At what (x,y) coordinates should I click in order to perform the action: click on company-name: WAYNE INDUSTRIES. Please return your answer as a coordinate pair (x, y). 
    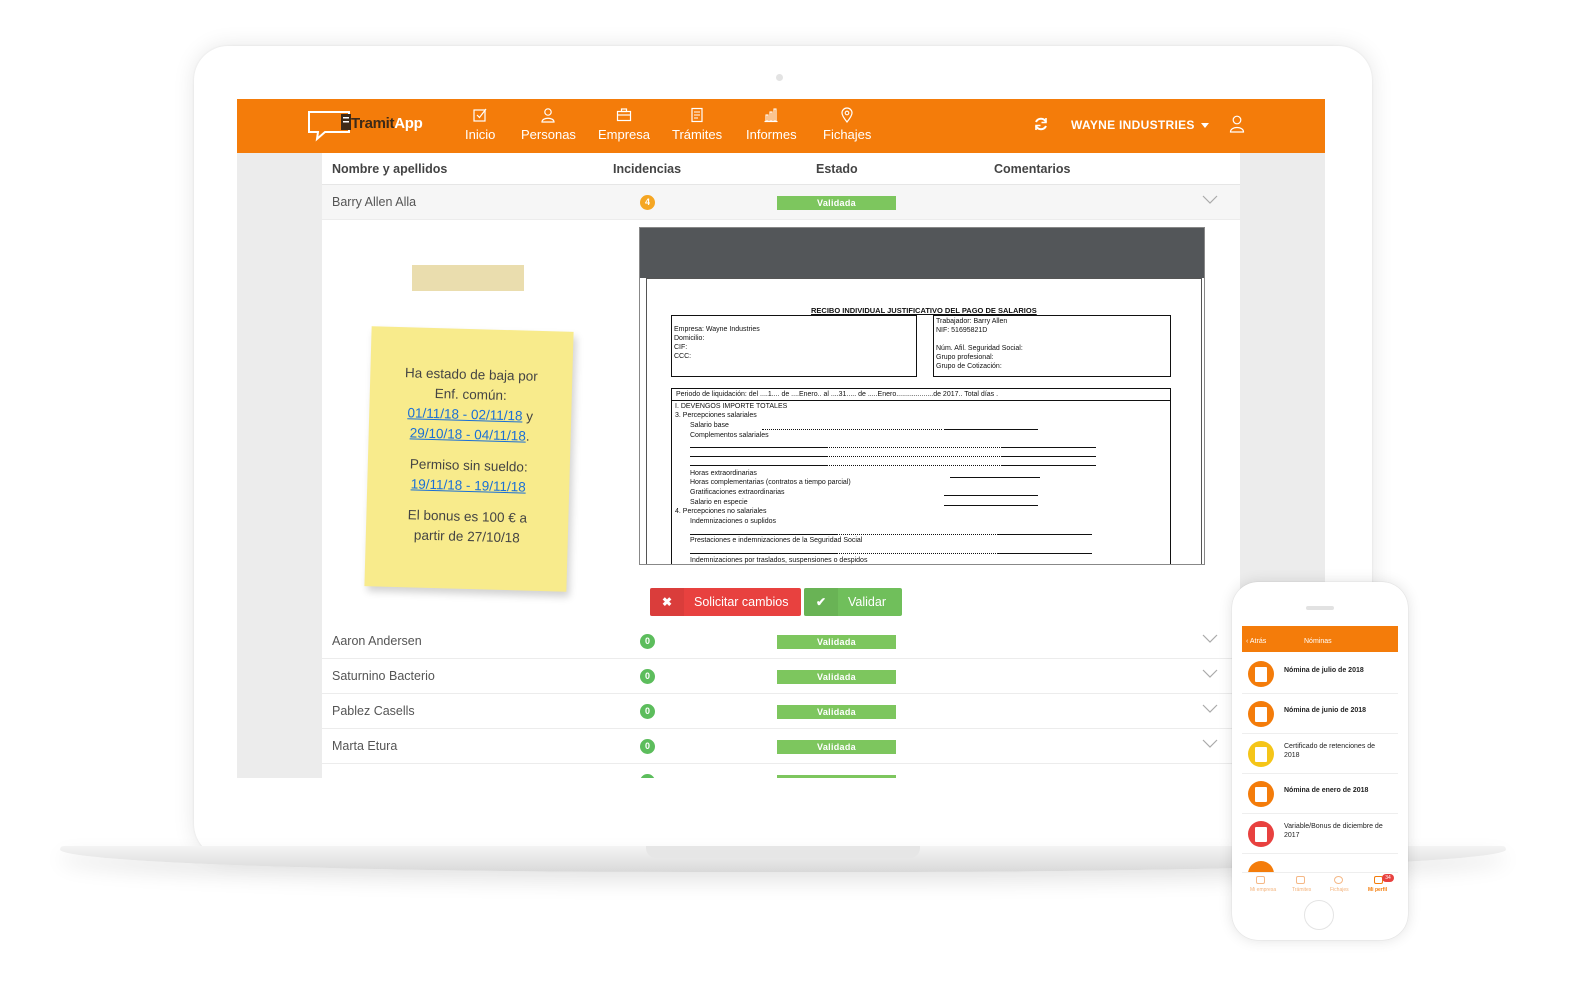
    Looking at the image, I should click on (1133, 125).